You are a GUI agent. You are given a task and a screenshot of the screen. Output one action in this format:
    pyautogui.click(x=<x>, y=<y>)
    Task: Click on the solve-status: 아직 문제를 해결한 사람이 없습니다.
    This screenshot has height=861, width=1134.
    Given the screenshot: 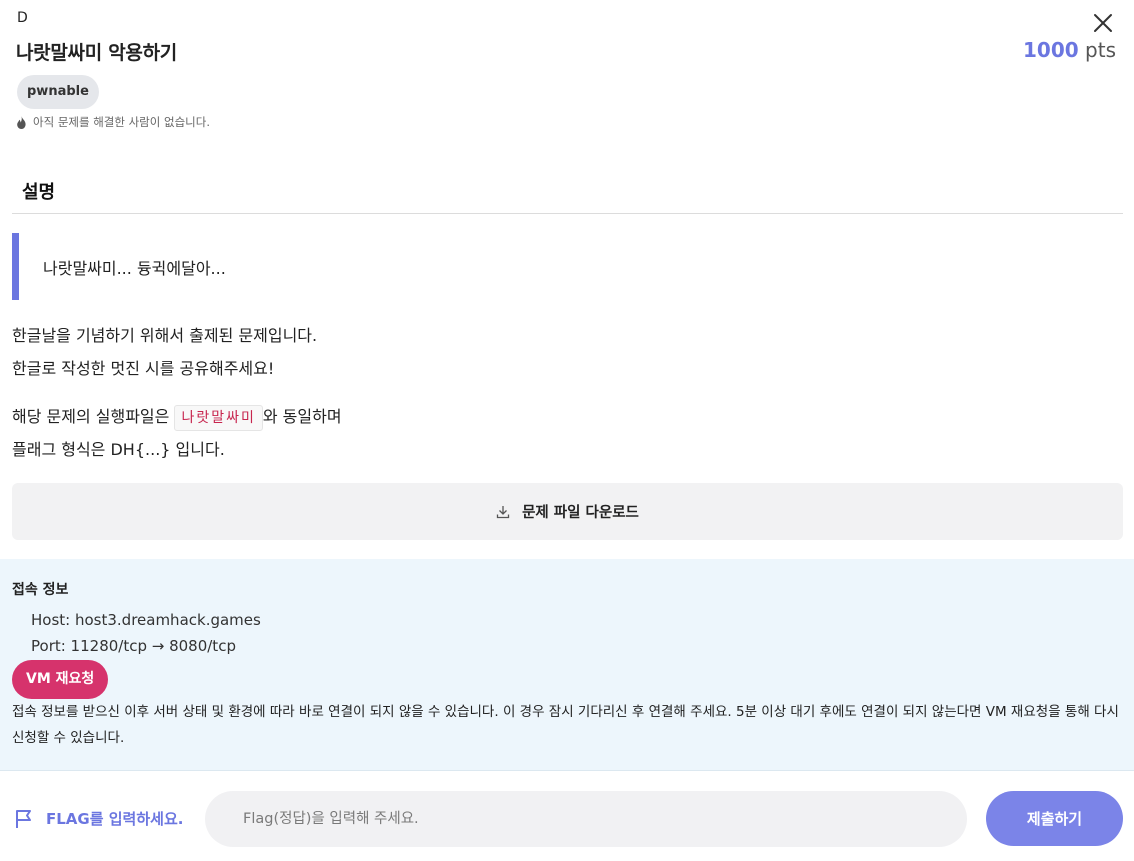 What is the action you would take?
    pyautogui.click(x=113, y=122)
    